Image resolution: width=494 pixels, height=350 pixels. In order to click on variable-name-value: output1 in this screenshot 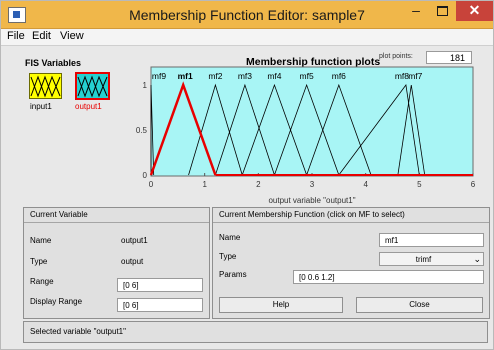, I will do `click(134, 240)`.